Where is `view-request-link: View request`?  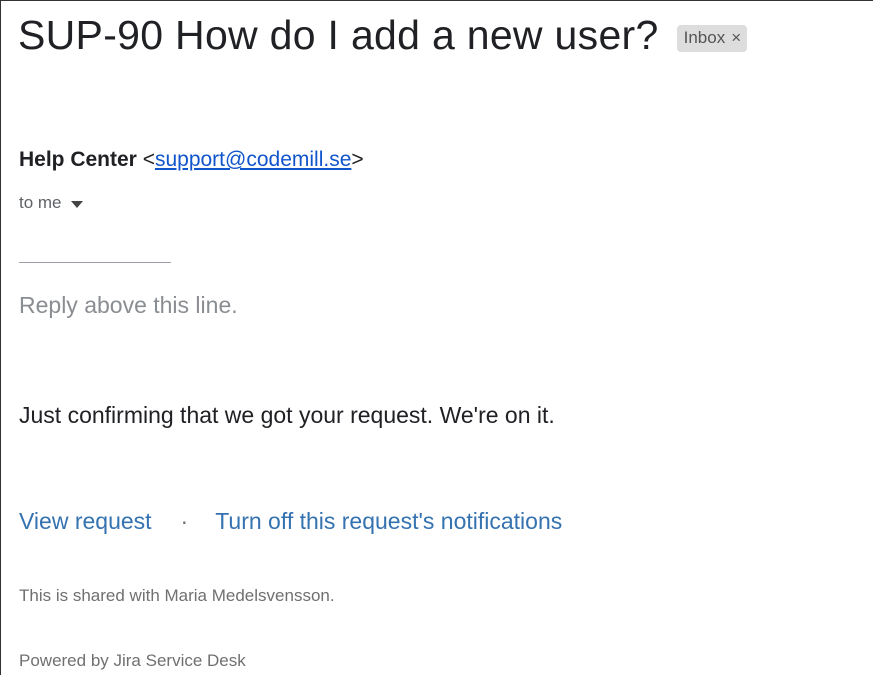 view-request-link: View request is located at coordinates (85, 521).